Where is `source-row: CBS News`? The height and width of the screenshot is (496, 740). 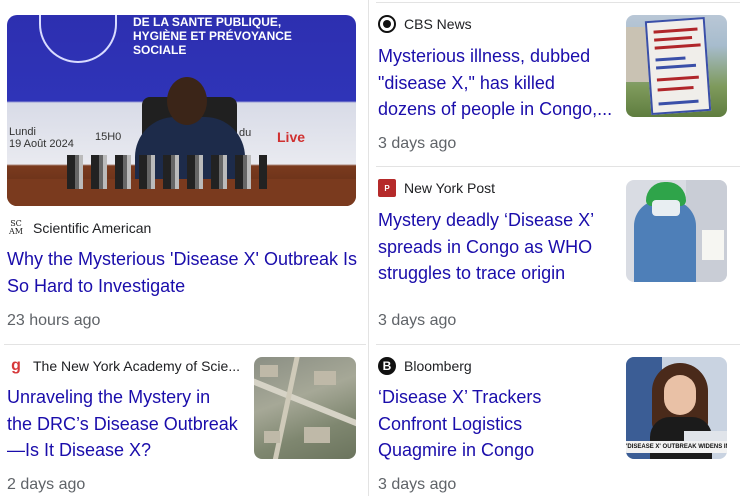
source-row: CBS News is located at coordinates (425, 24).